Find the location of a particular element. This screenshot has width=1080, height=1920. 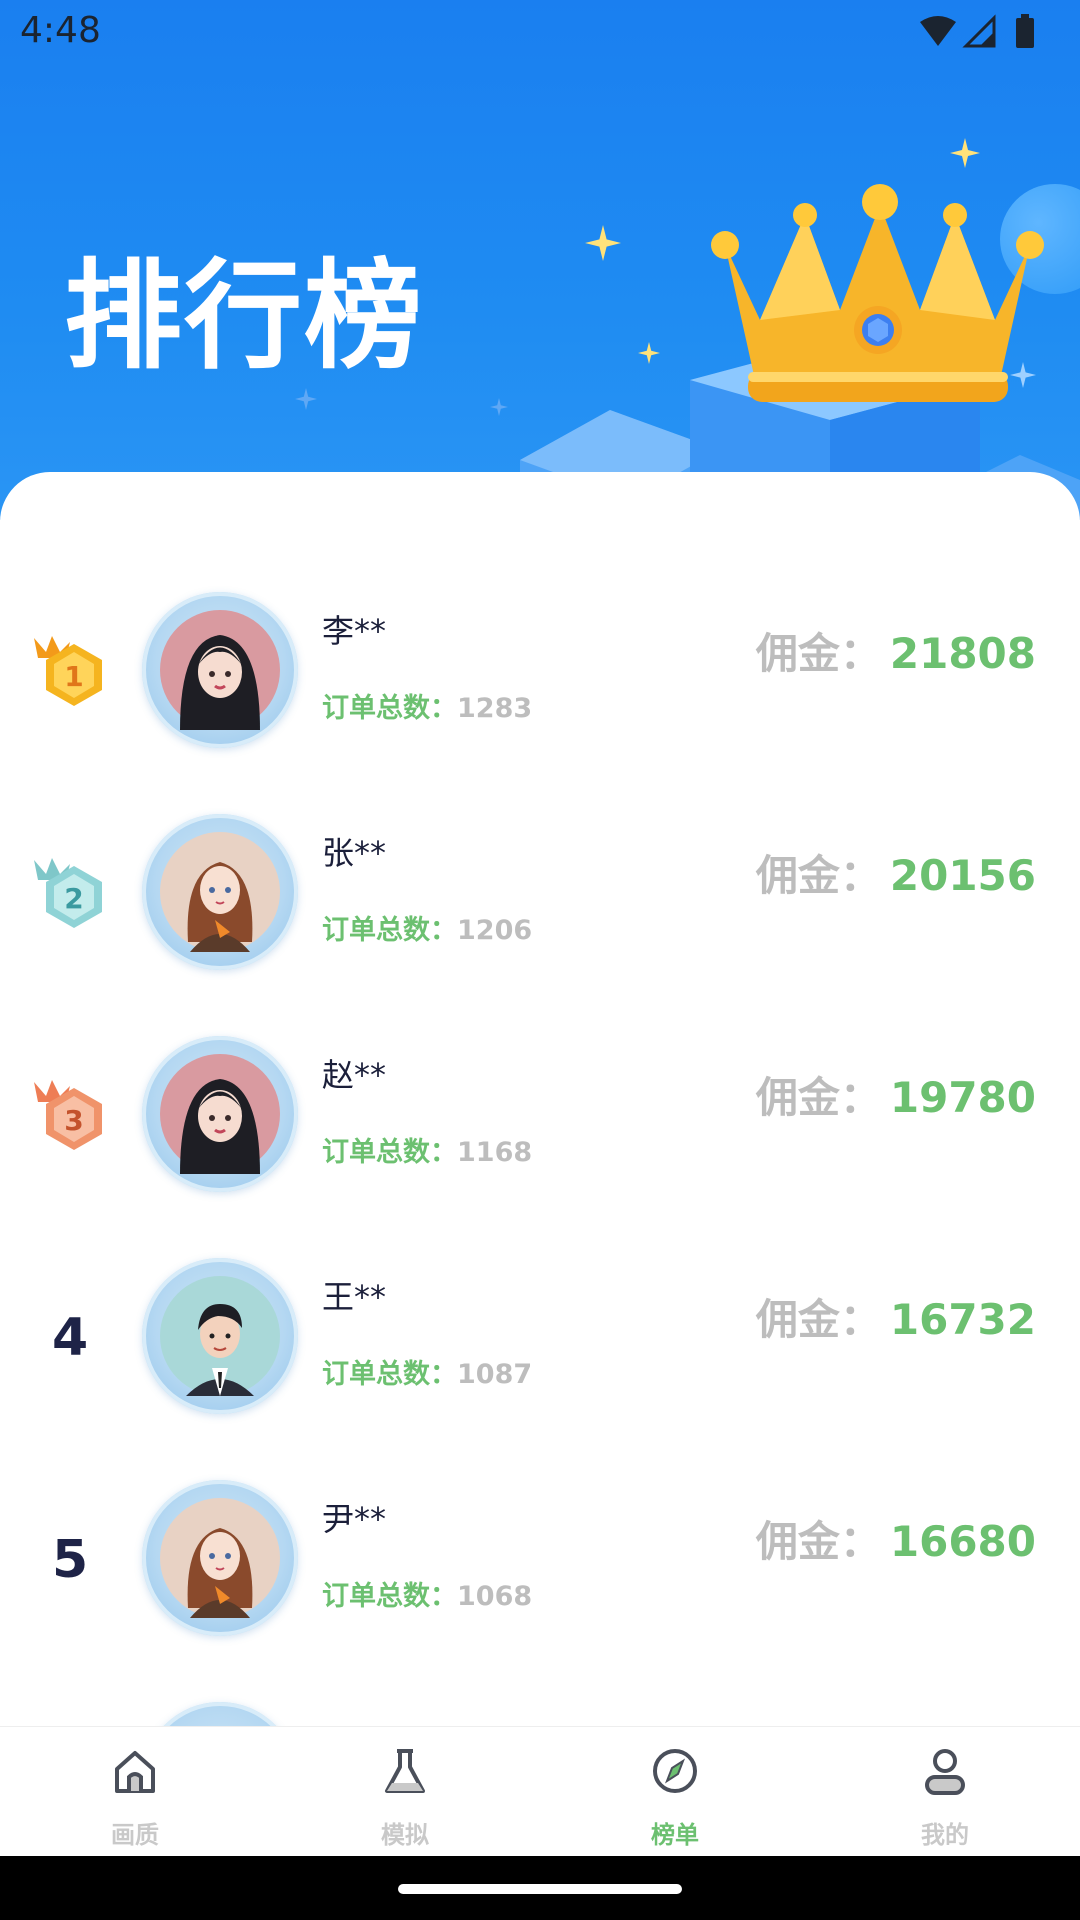

system-gesture-bar is located at coordinates (540, 1888).